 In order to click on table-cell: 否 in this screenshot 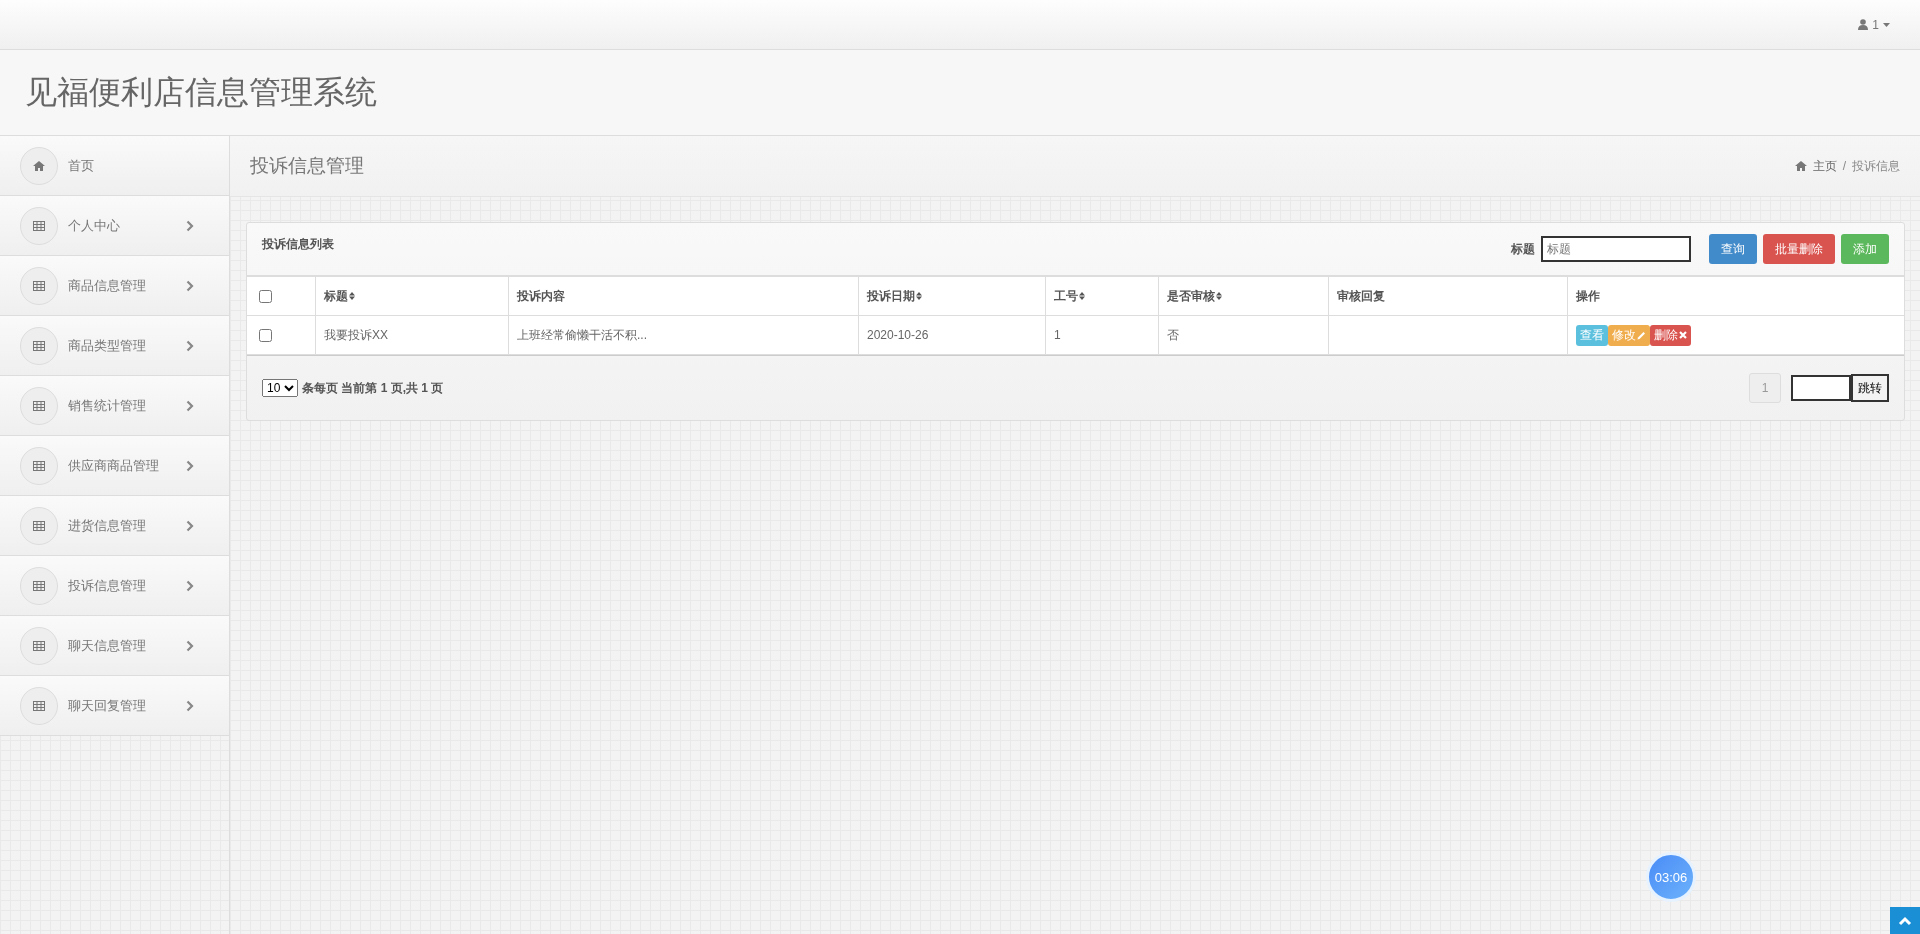, I will do `click(1173, 334)`.